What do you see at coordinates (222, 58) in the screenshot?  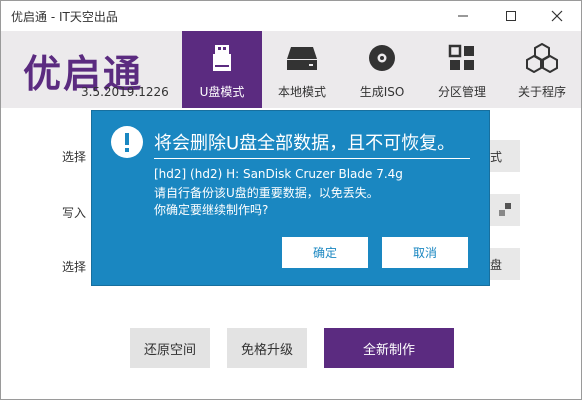 I see `usb-drive-icon` at bounding box center [222, 58].